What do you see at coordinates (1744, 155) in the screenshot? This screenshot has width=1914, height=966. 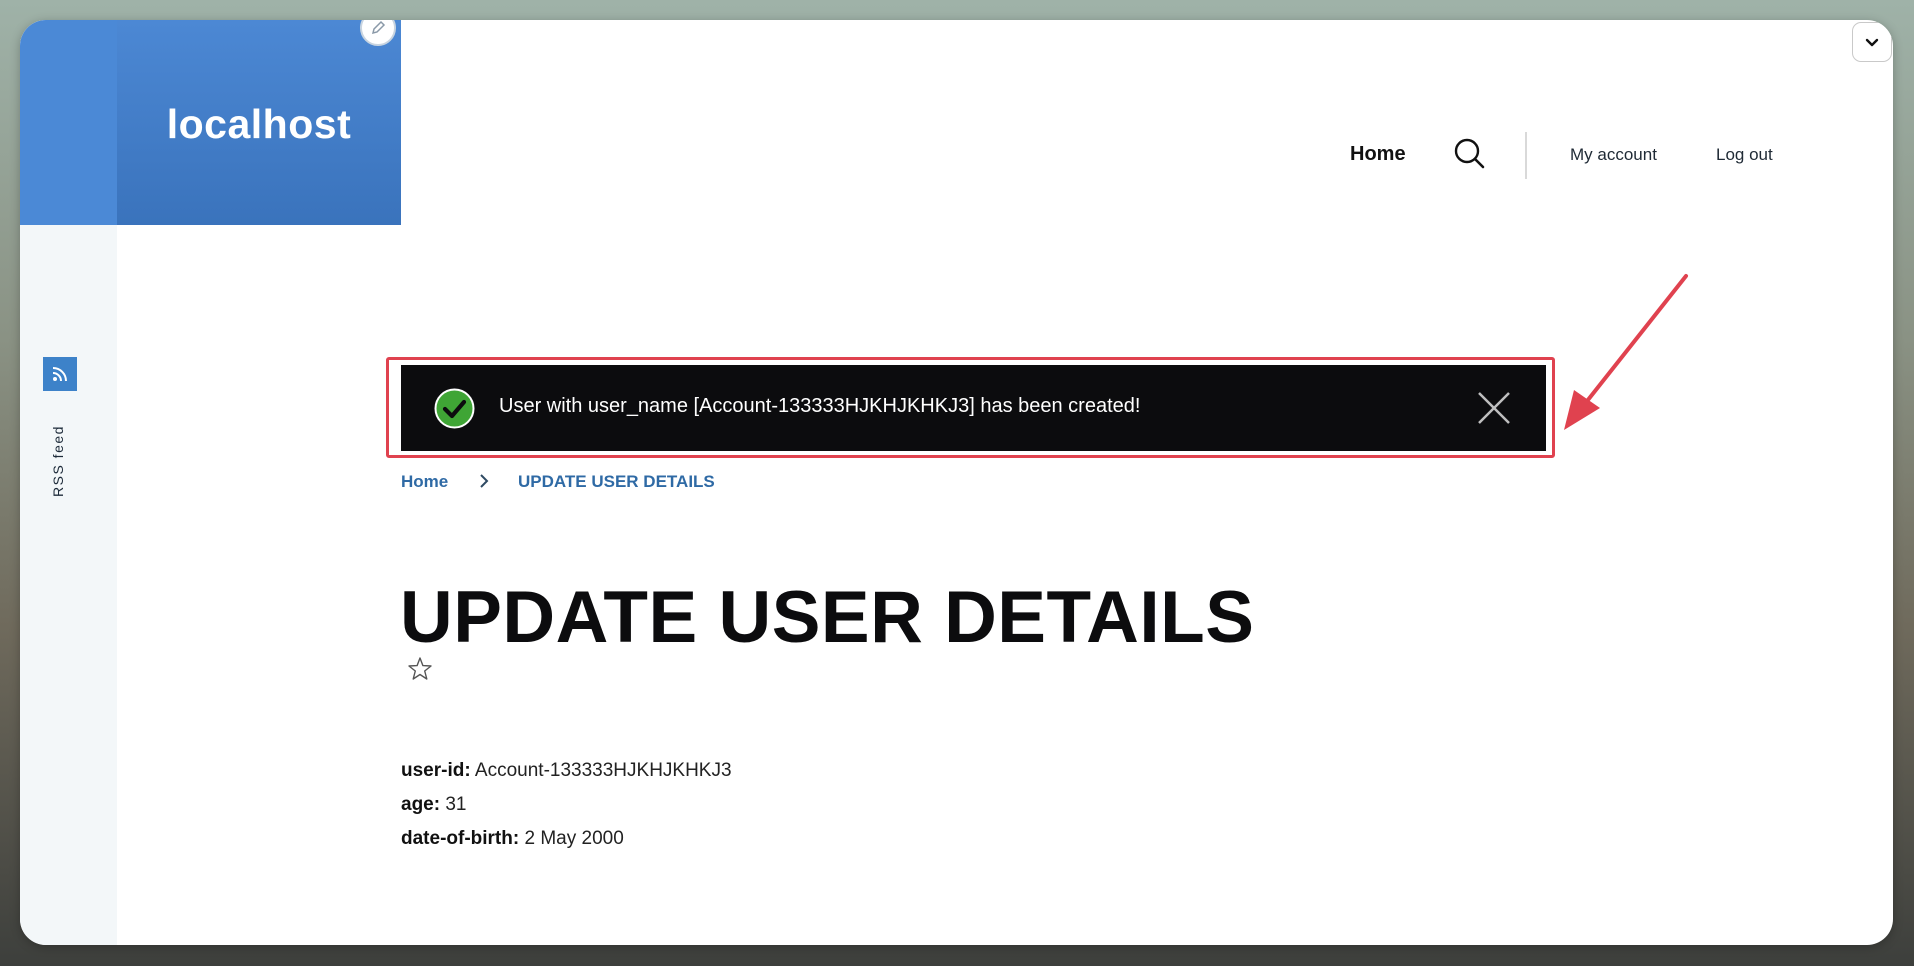 I see `log-out-link: Log out` at bounding box center [1744, 155].